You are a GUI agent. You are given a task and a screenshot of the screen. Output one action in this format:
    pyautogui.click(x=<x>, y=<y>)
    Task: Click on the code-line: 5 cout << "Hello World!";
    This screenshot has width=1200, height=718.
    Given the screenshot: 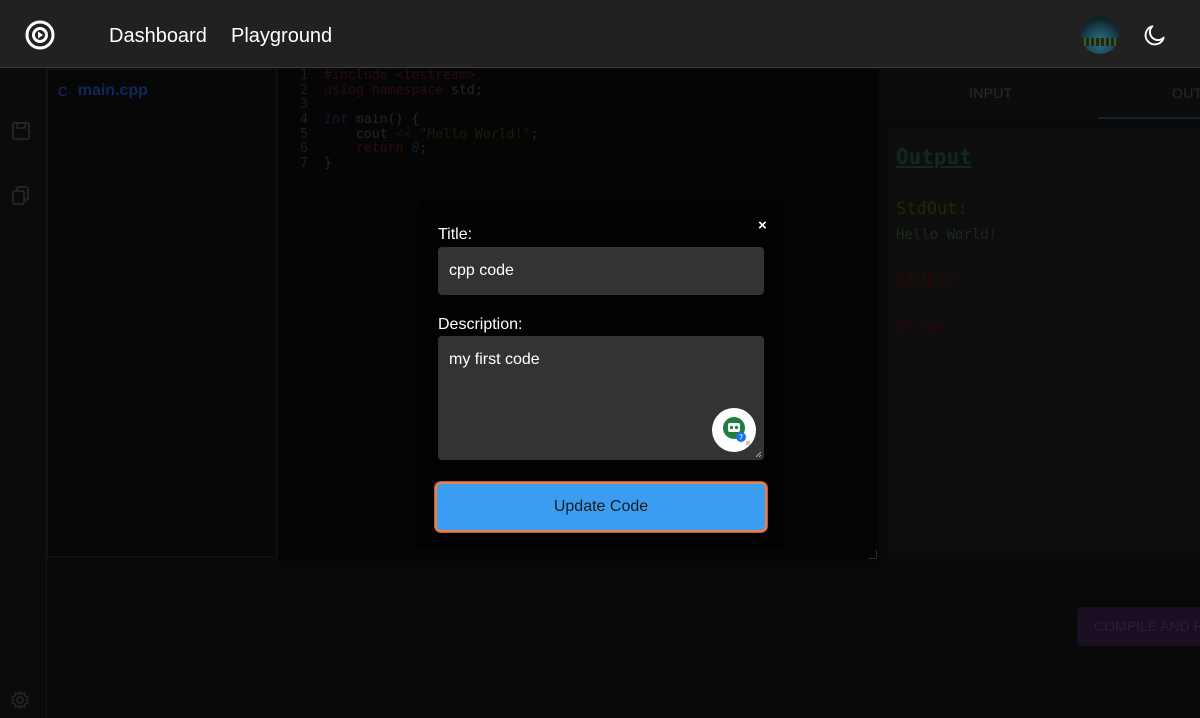 What is the action you would take?
    pyautogui.click(x=408, y=134)
    